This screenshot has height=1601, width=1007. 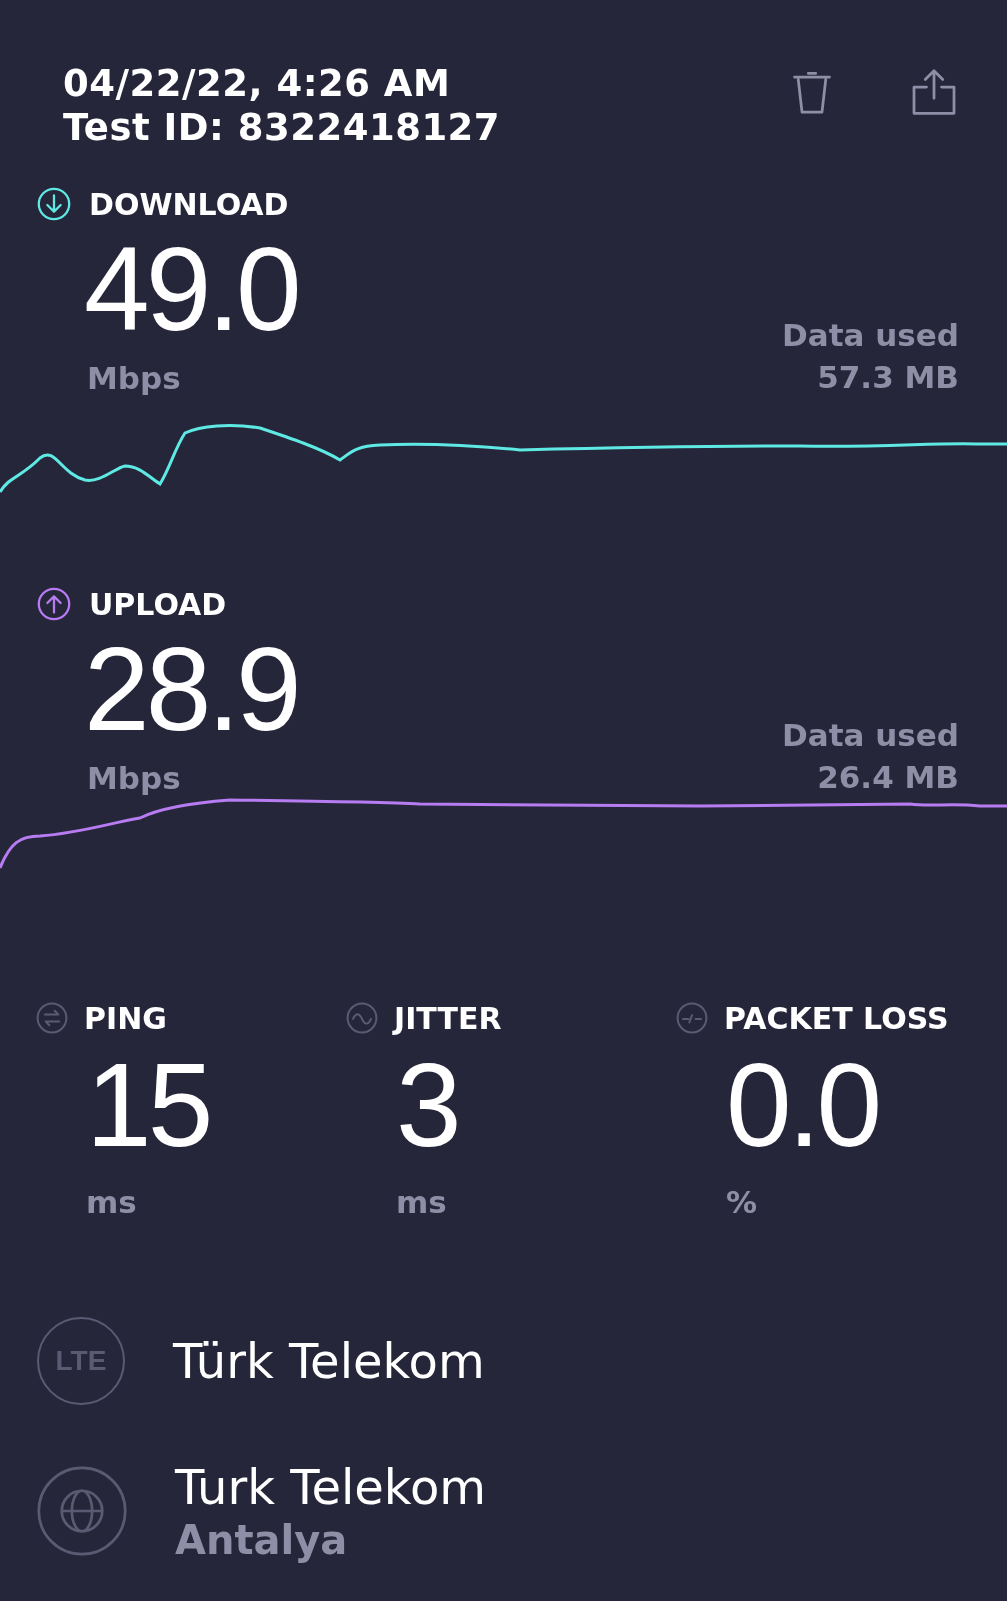 What do you see at coordinates (329, 1361) in the screenshot?
I see `carrier-name: Türk Telekom` at bounding box center [329, 1361].